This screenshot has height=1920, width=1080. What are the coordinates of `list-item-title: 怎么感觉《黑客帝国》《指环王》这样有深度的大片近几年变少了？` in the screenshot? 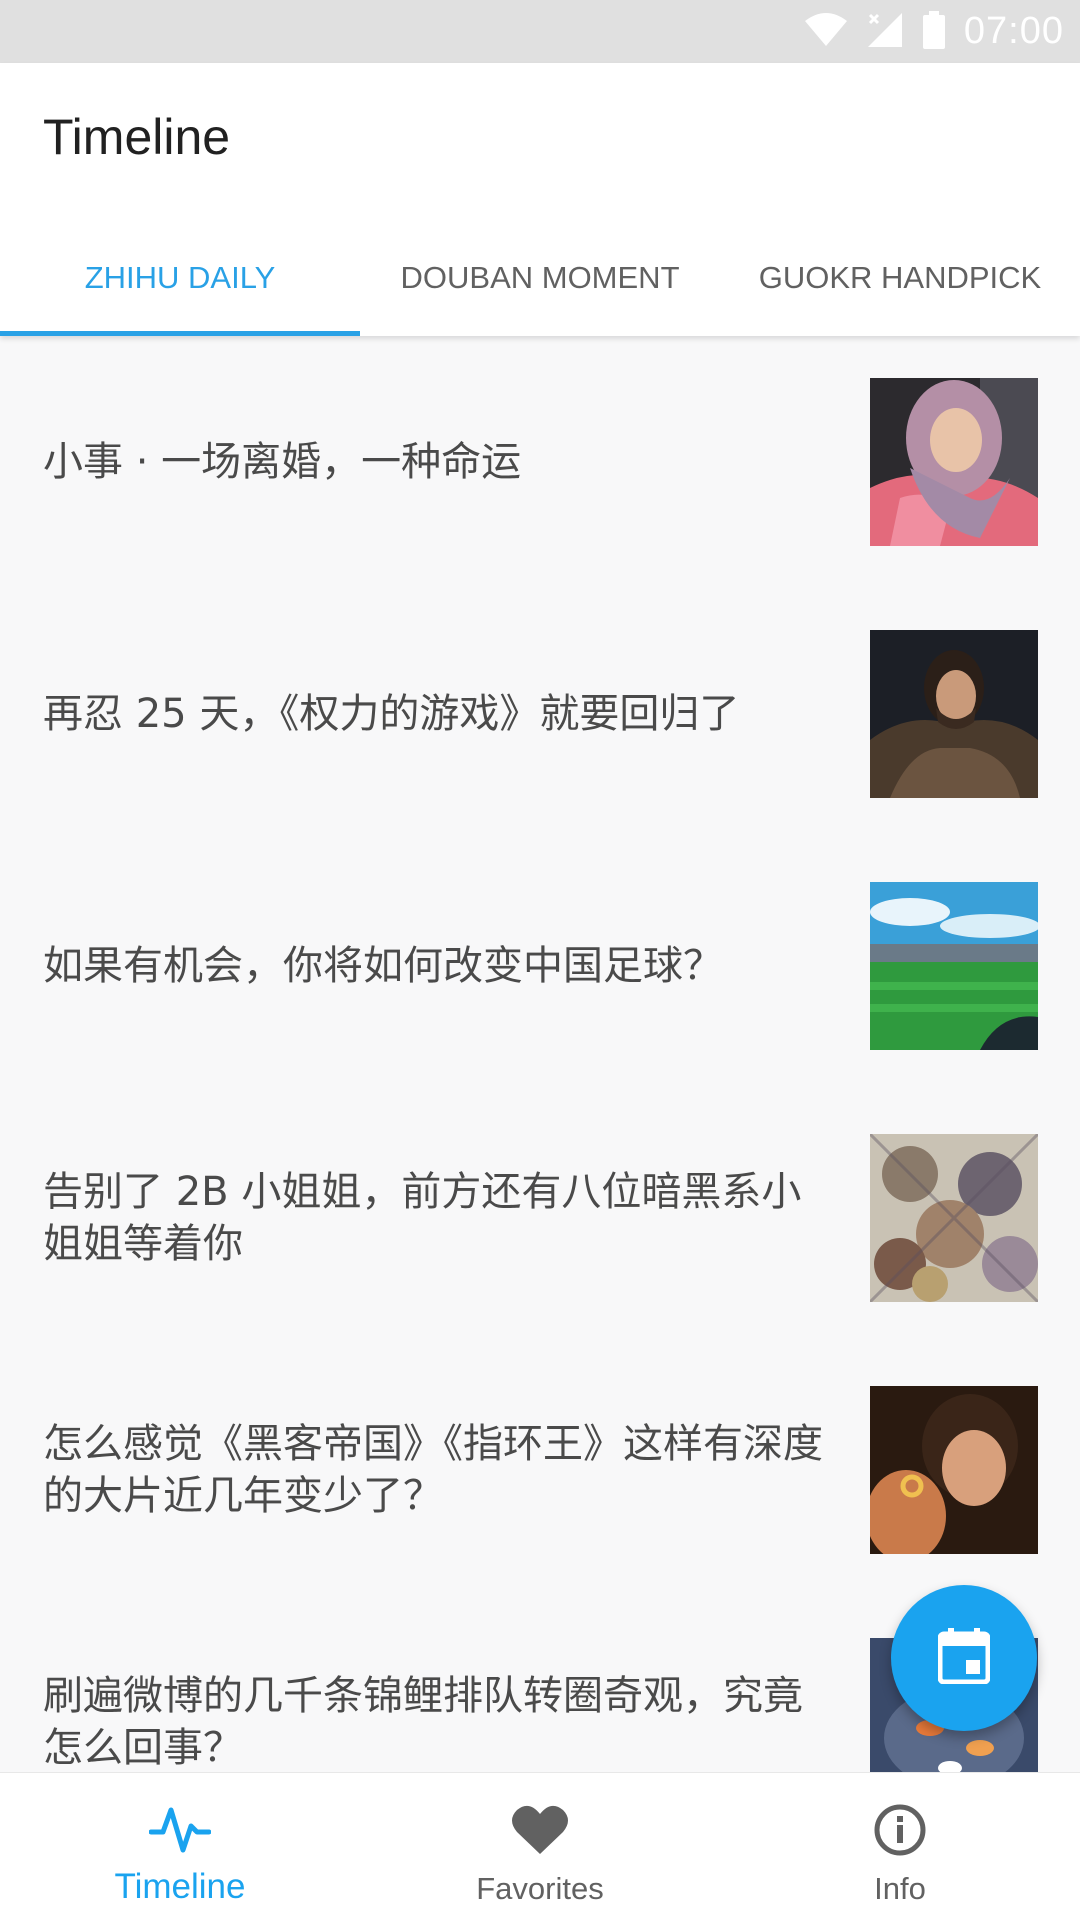 It's located at (433, 1470).